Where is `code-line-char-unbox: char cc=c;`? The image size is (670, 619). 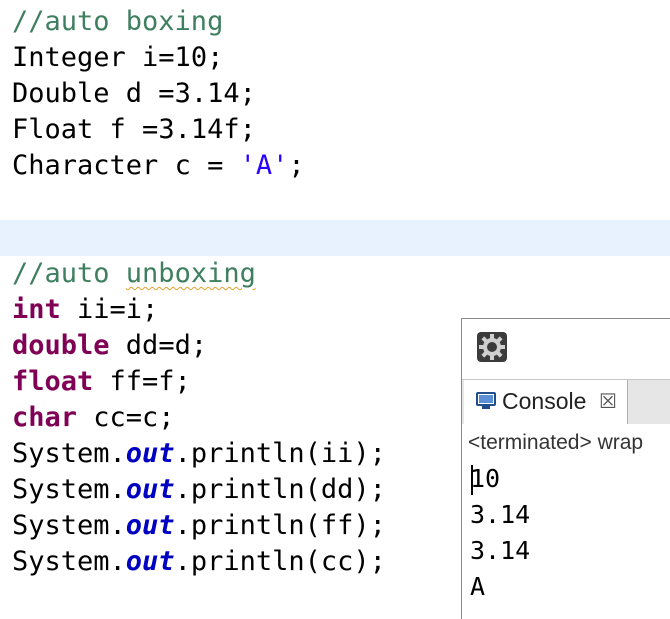 code-line-char-unbox: char cc=c; is located at coordinates (93, 418).